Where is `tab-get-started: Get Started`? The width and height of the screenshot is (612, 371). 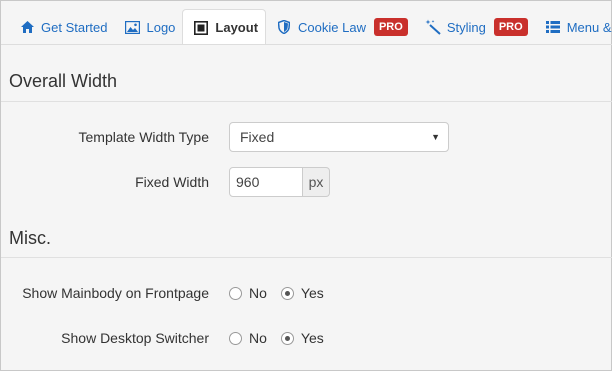
tab-get-started: Get Started is located at coordinates (61, 26).